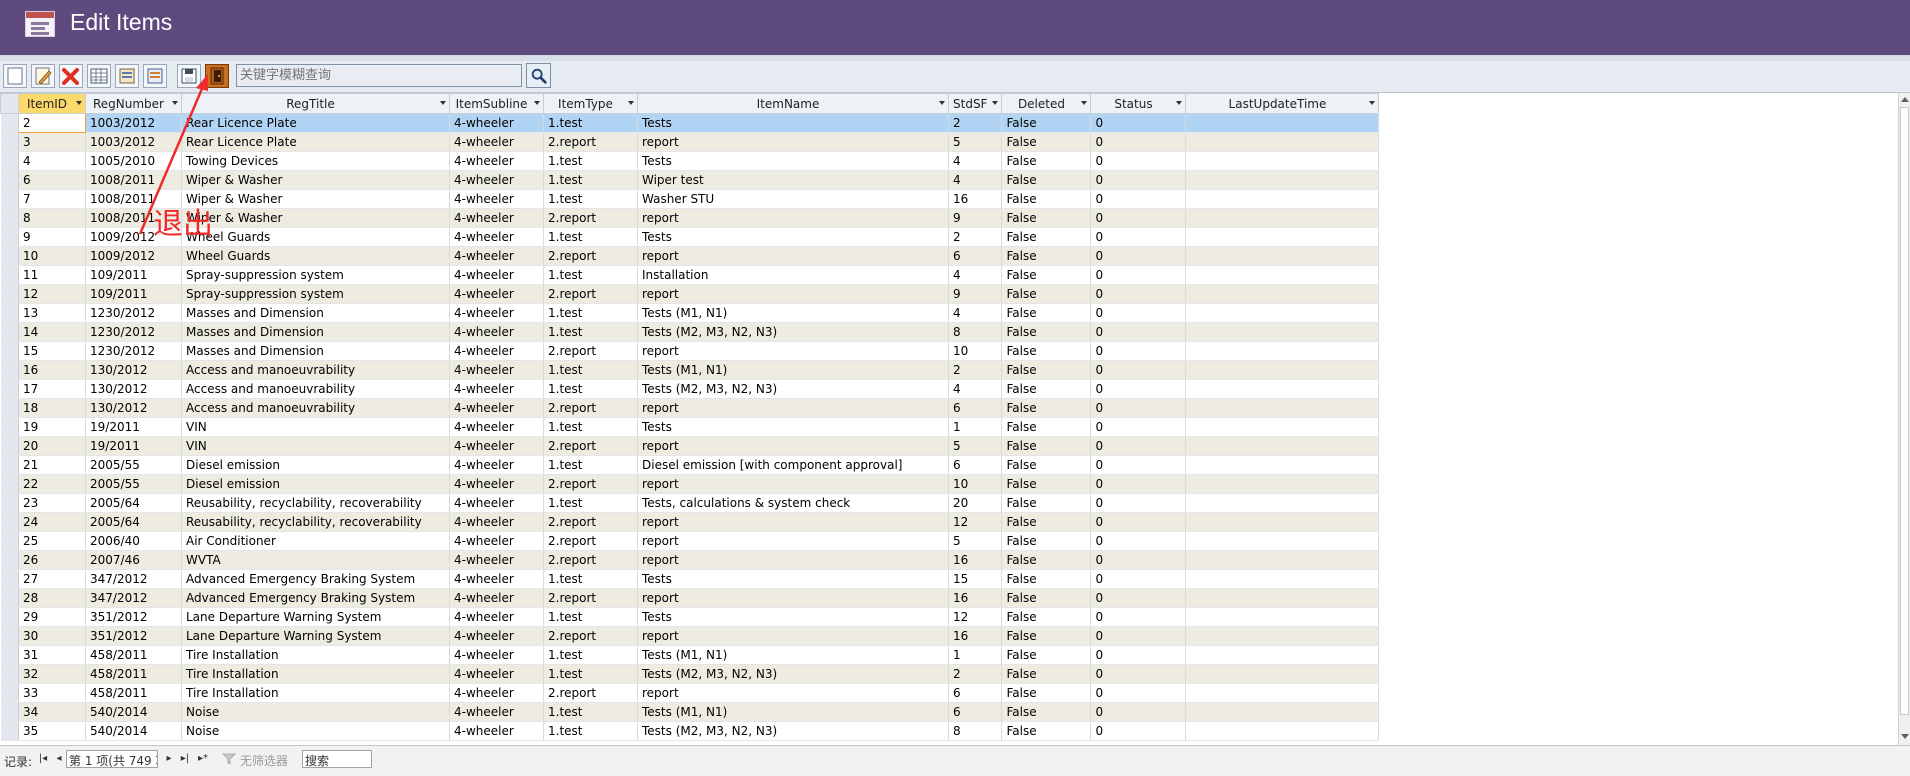 The image size is (1910, 776). What do you see at coordinates (315, 103) in the screenshot?
I see `column-header-regtitle: RegTitle` at bounding box center [315, 103].